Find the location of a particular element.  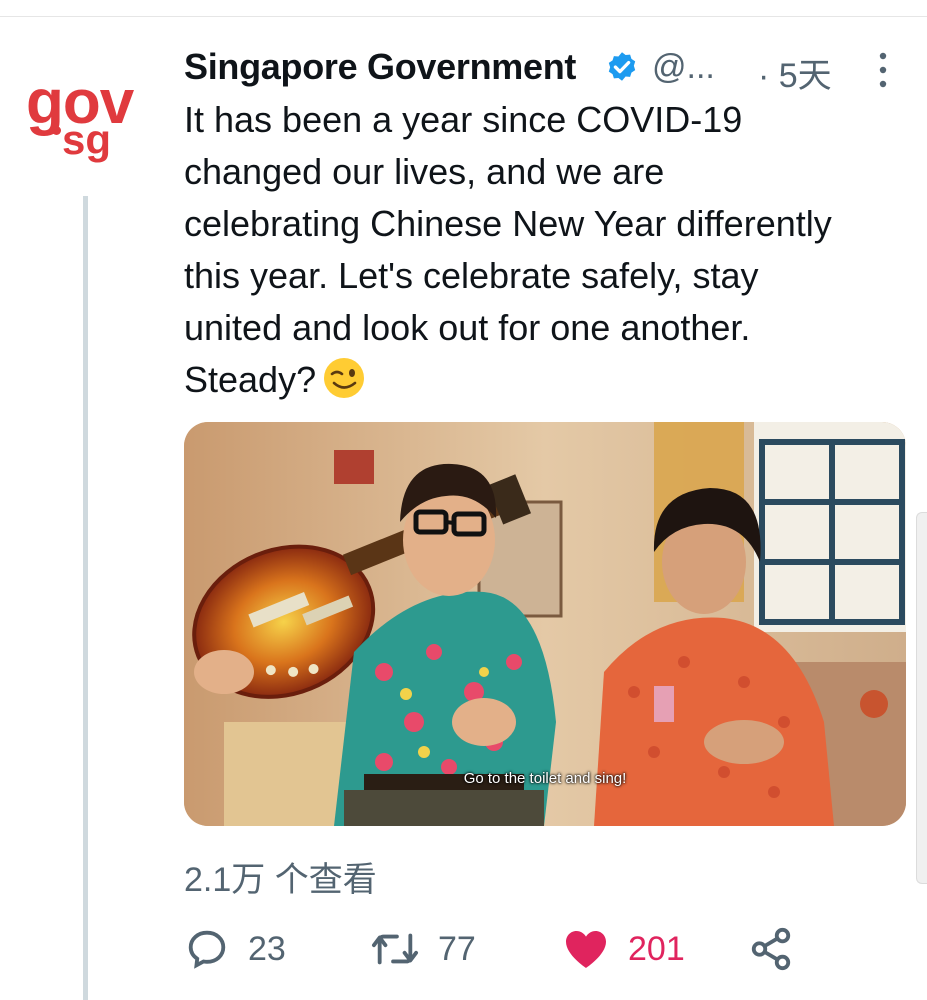

reply-button: 23 is located at coordinates (235, 949).